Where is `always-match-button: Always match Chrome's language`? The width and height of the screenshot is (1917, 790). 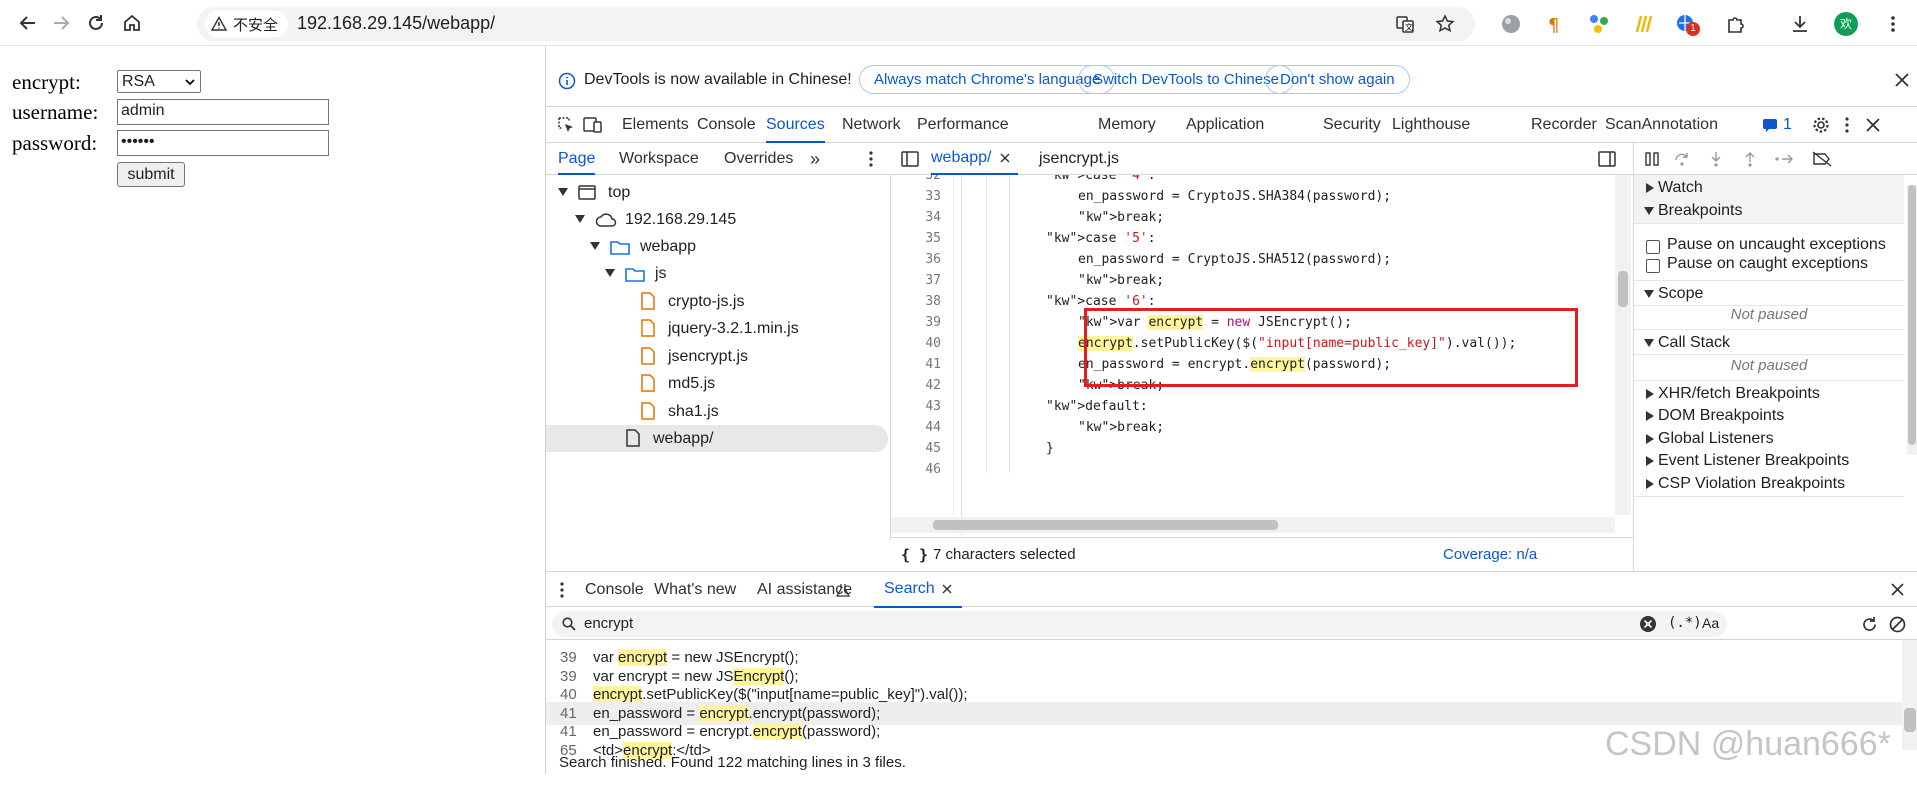
always-match-button: Always match Chrome's language is located at coordinates (987, 79).